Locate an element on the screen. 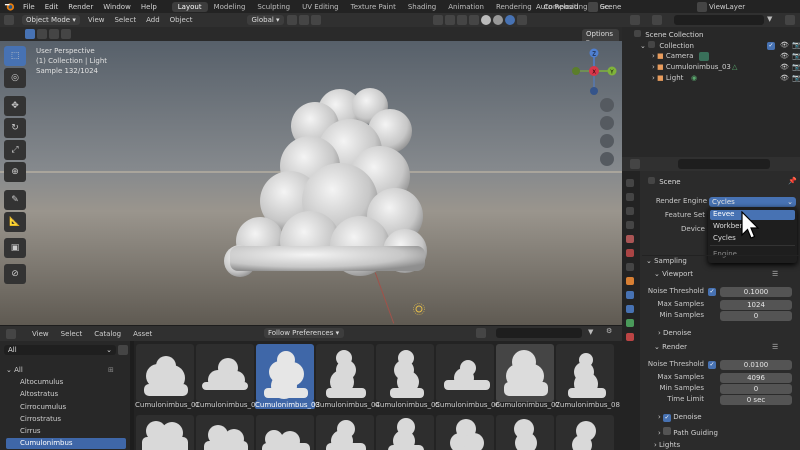  cumulonimbus-render-icon: 📷 is located at coordinates (796, 67).